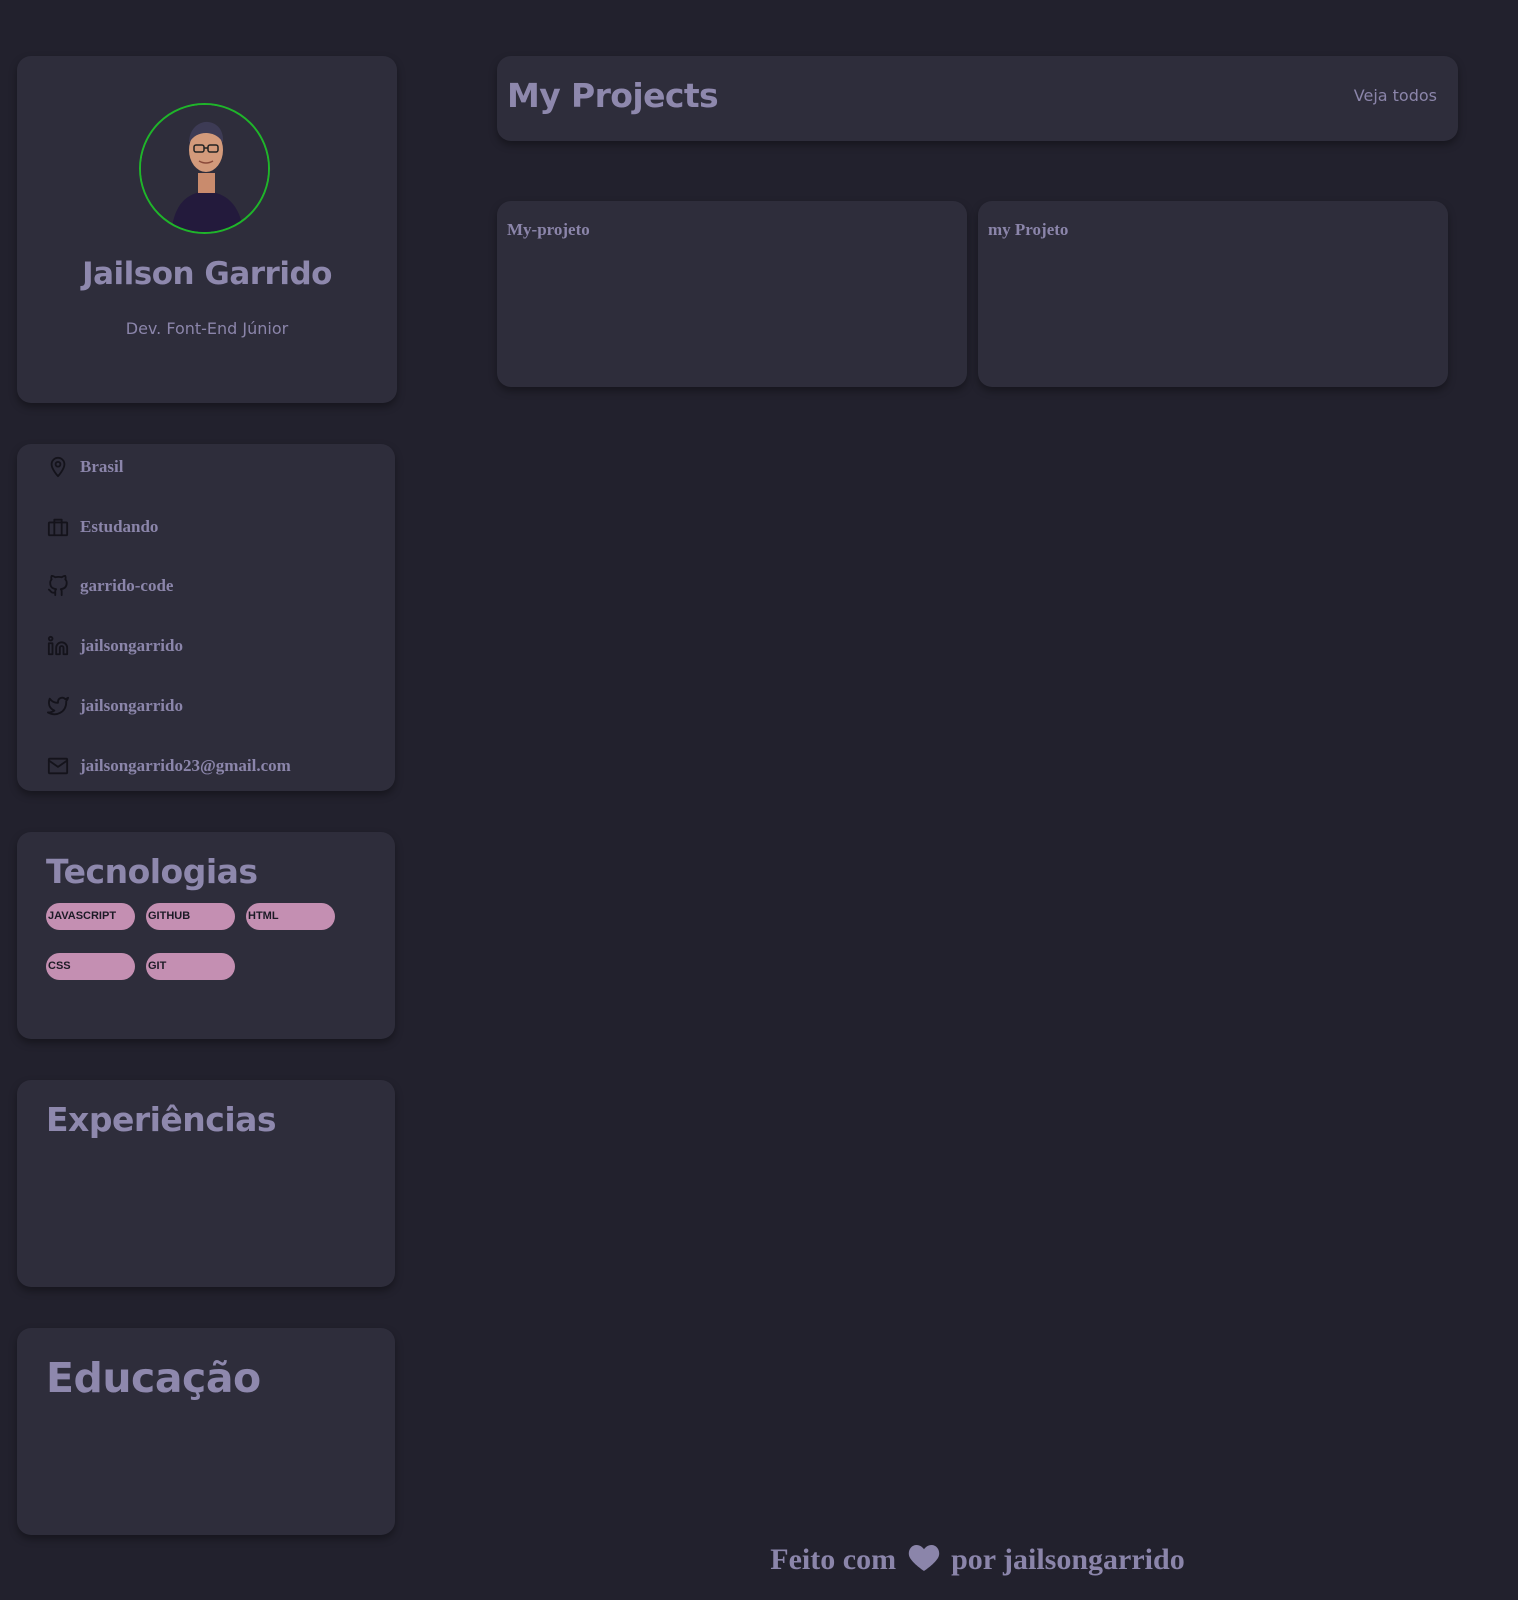 The height and width of the screenshot is (1600, 1518). What do you see at coordinates (206, 1431) in the screenshot?
I see `education-card: Educação` at bounding box center [206, 1431].